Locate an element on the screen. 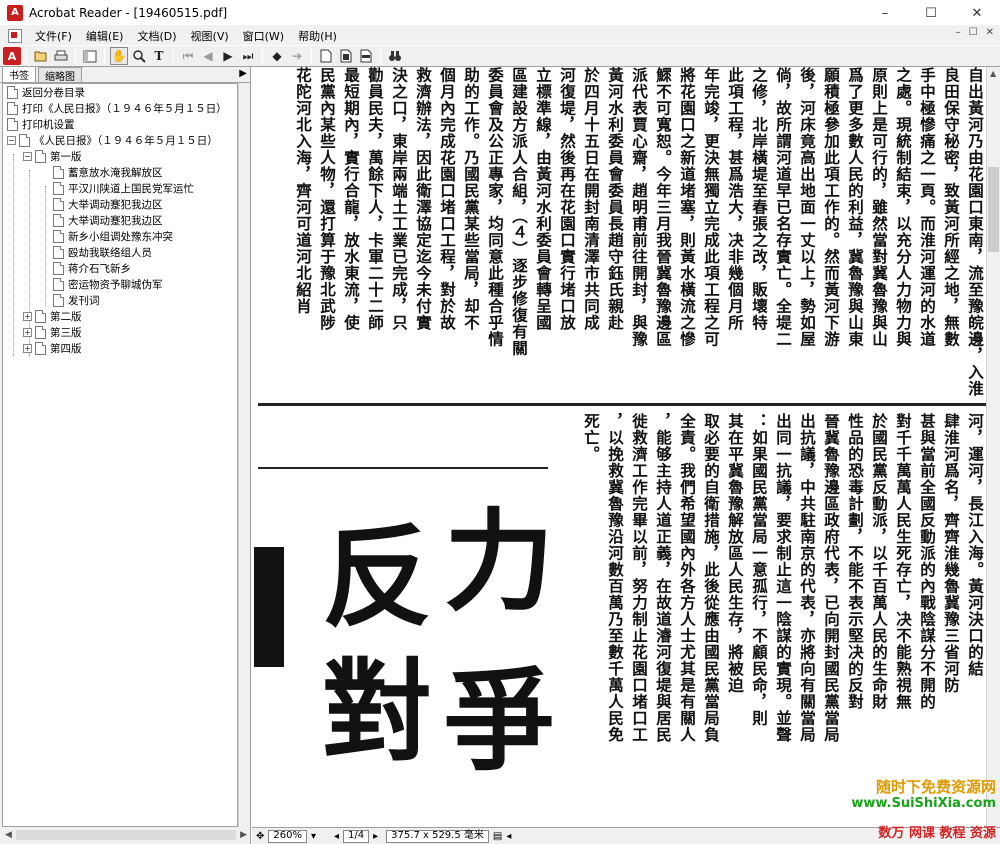 This screenshot has width=1000, height=844. scroll-left-arrow-icon: ◂ is located at coordinates (508, 836).